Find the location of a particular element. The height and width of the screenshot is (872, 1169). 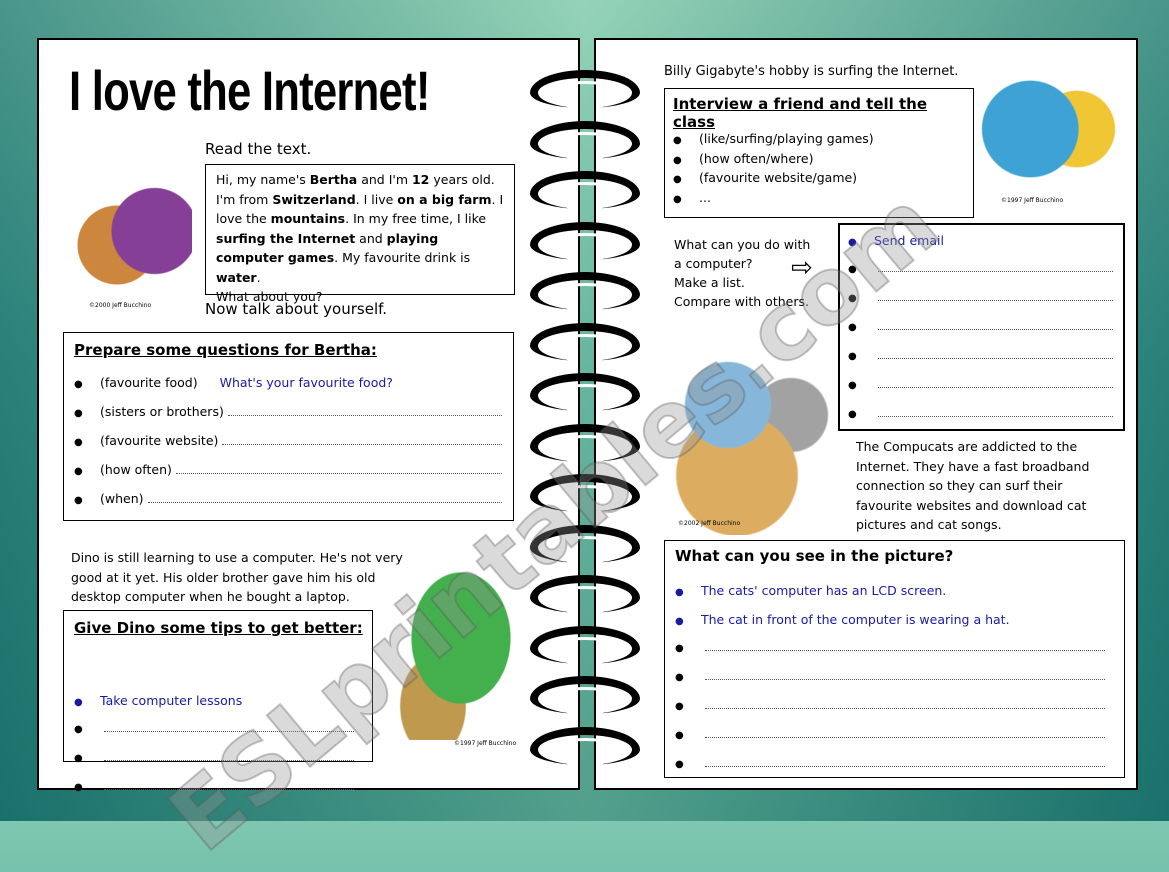

cue-text: (favourite website) is located at coordinates (159, 440).